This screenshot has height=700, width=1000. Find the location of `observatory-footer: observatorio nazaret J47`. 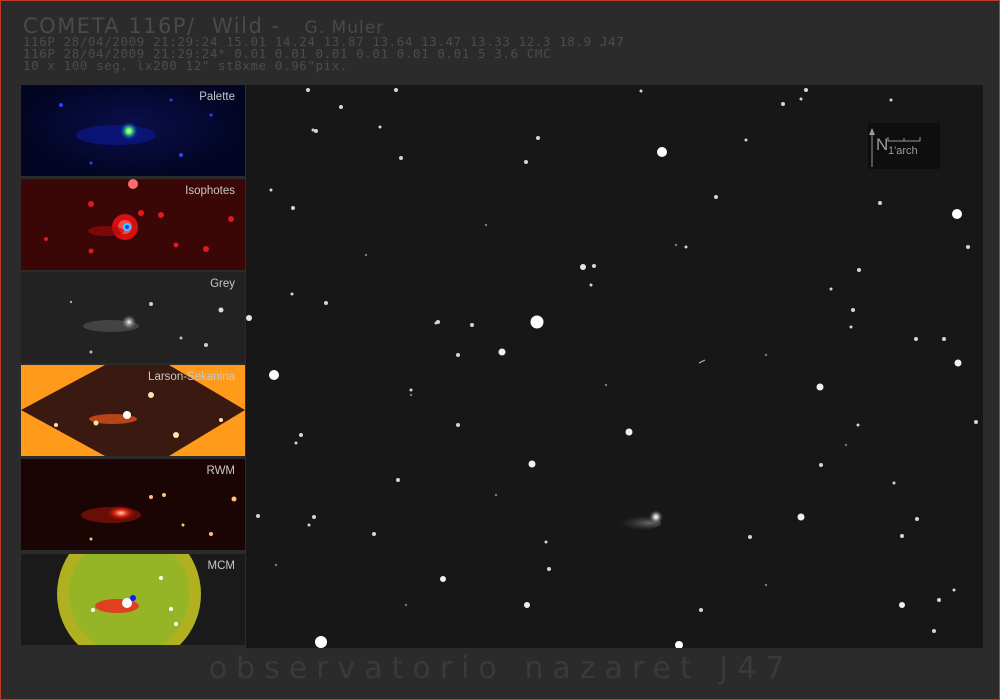

observatory-footer: observatorio nazaret J47 is located at coordinates (501, 668).